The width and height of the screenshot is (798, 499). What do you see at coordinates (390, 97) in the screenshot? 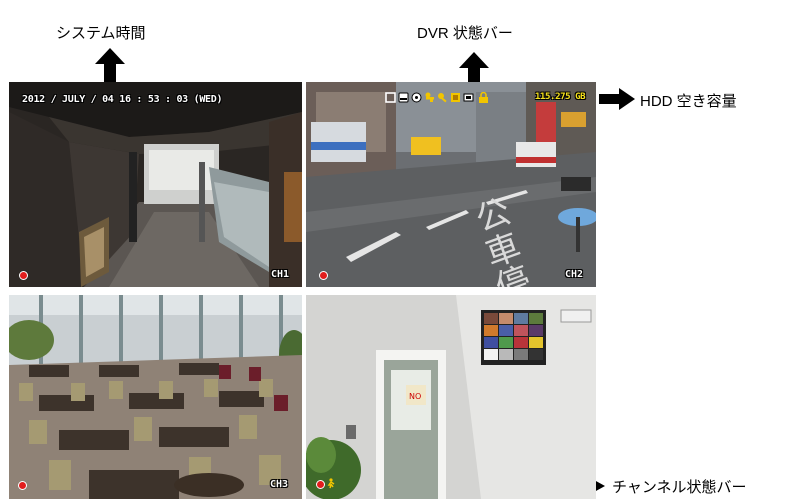
I see `network-icon` at bounding box center [390, 97].